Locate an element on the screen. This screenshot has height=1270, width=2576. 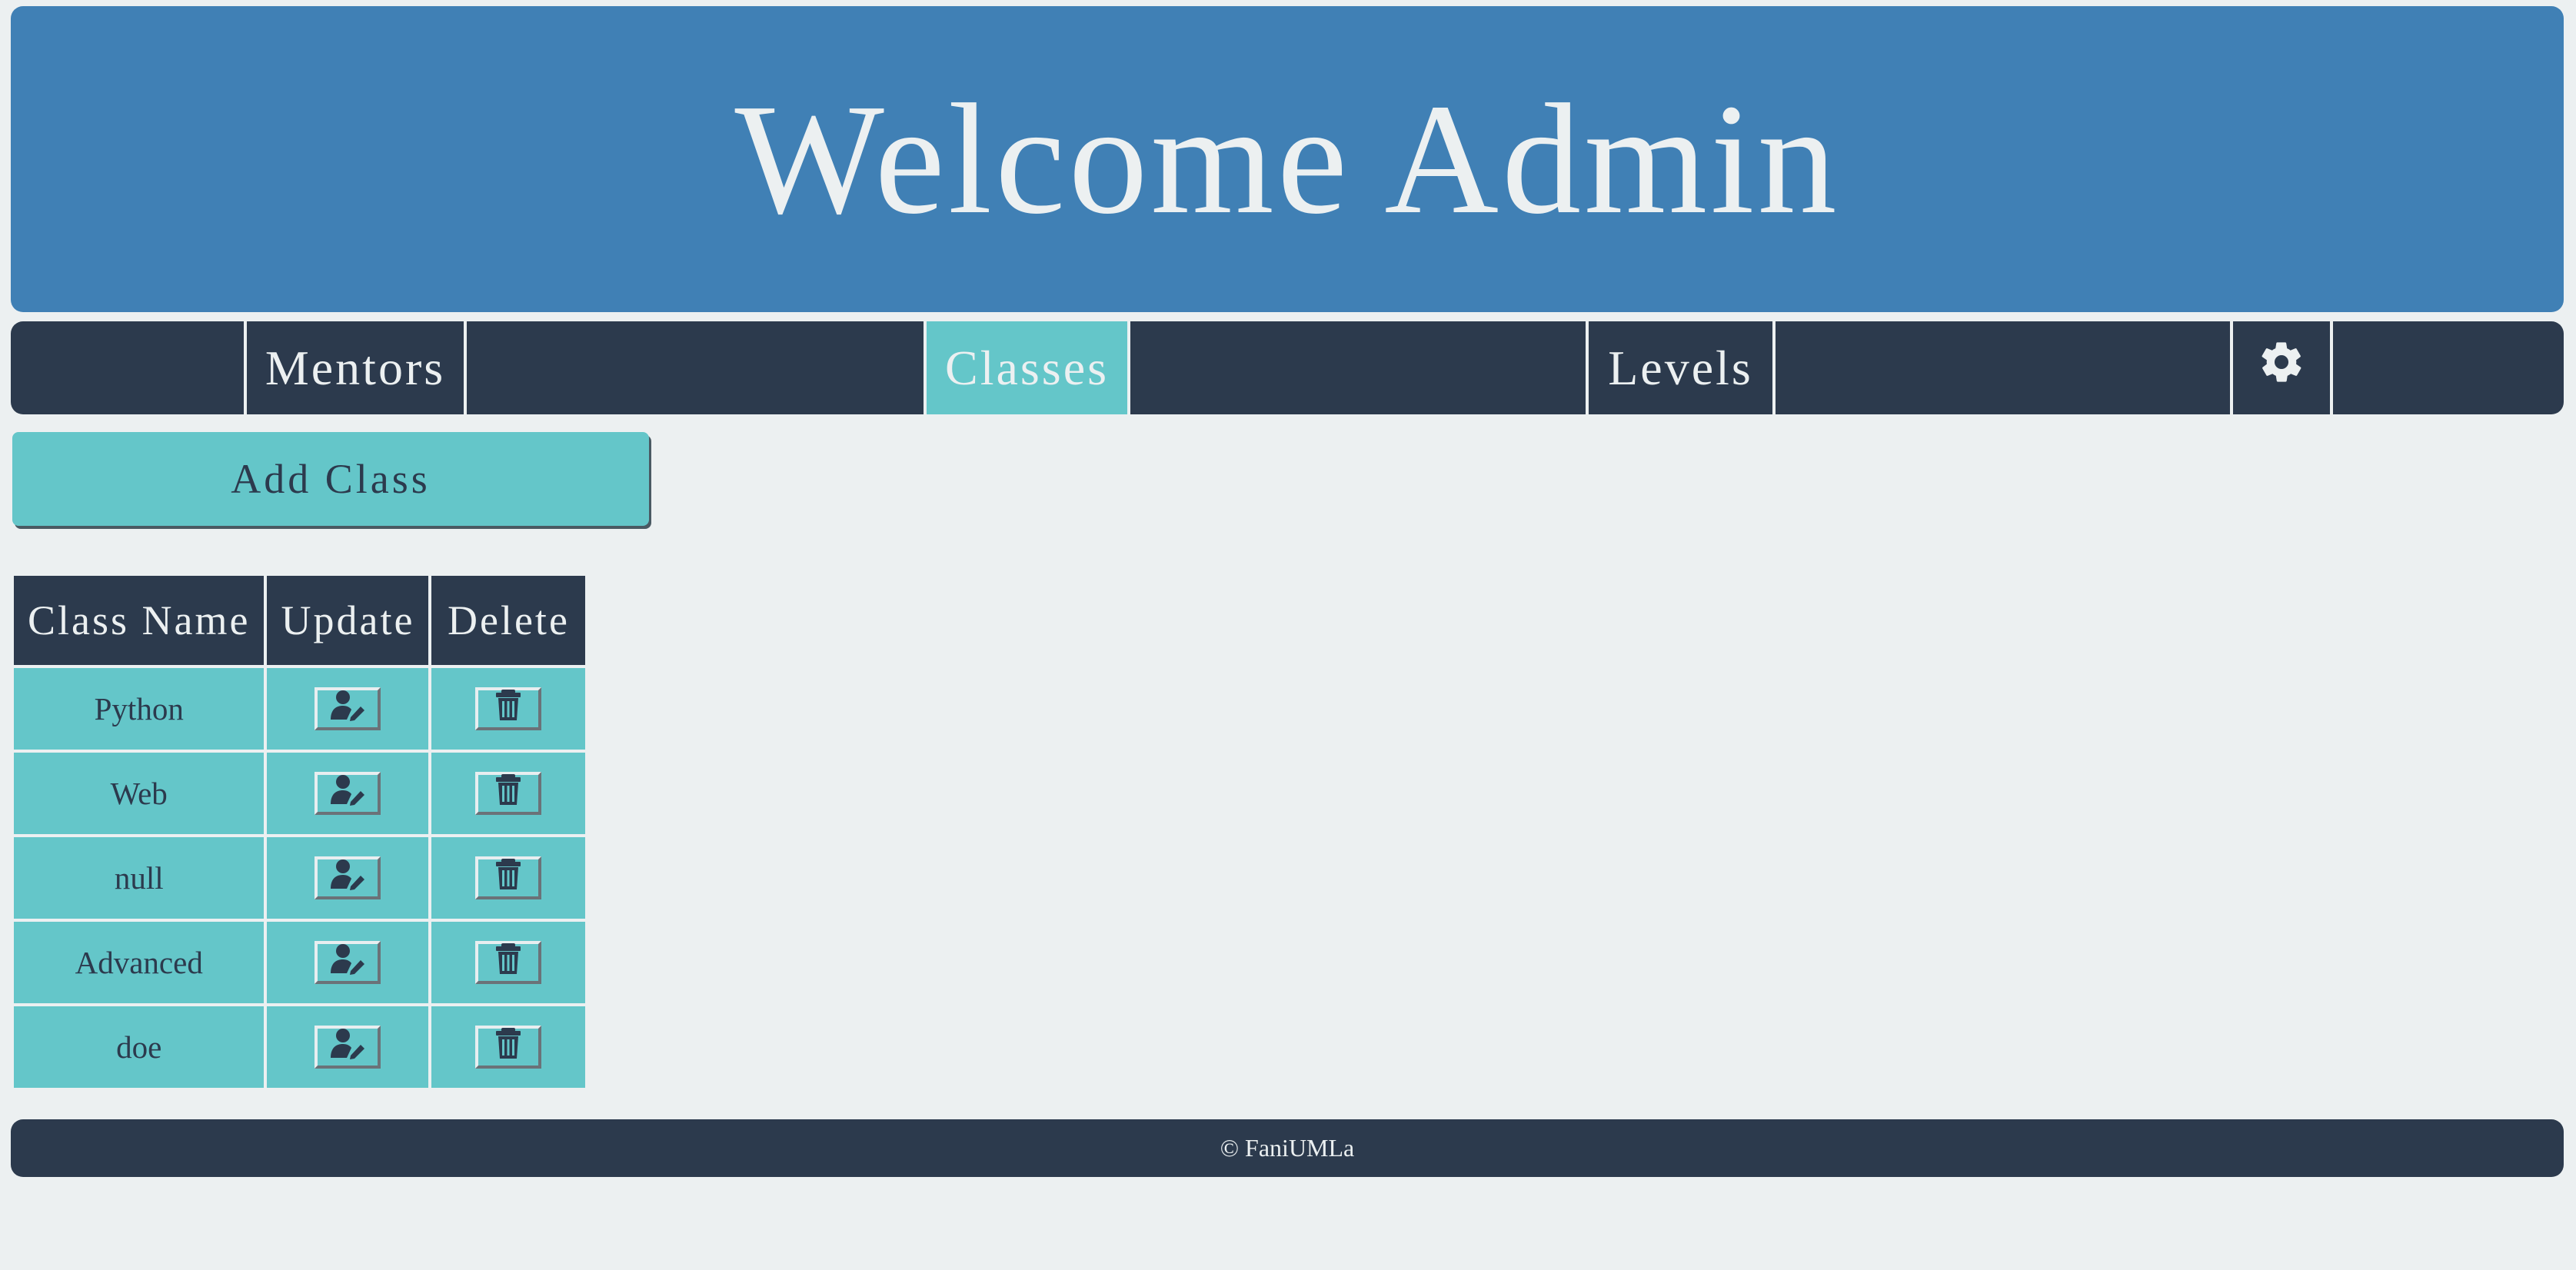
class-name-cell: Python is located at coordinates (139, 709).